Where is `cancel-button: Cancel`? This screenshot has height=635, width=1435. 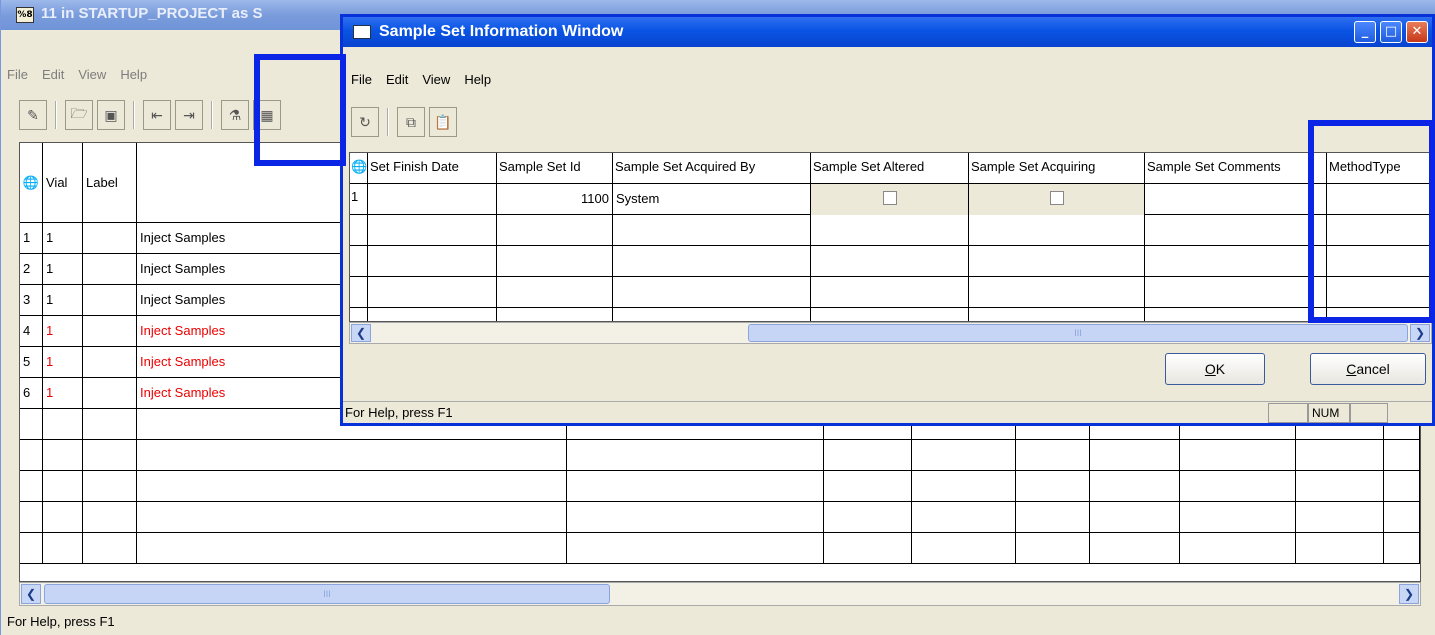
cancel-button: Cancel is located at coordinates (1368, 369).